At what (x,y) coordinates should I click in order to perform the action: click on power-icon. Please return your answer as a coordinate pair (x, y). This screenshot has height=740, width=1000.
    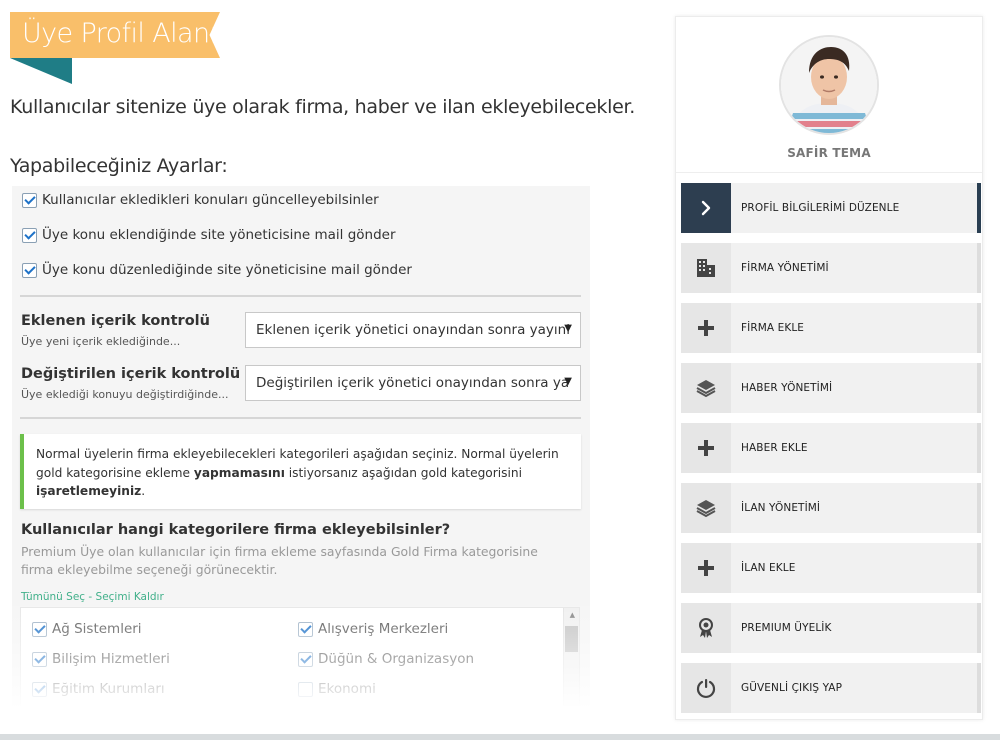
    Looking at the image, I should click on (706, 688).